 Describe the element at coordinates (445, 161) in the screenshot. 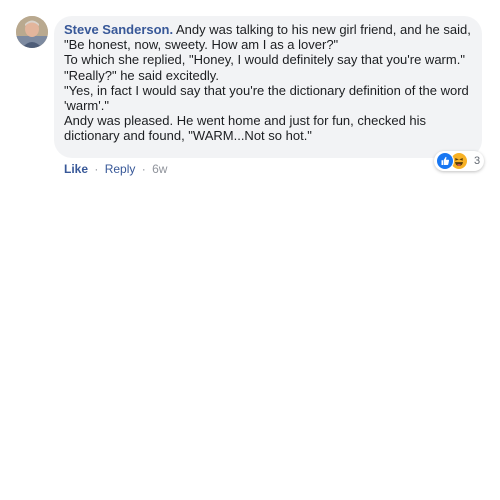

I see `like-icon` at that location.